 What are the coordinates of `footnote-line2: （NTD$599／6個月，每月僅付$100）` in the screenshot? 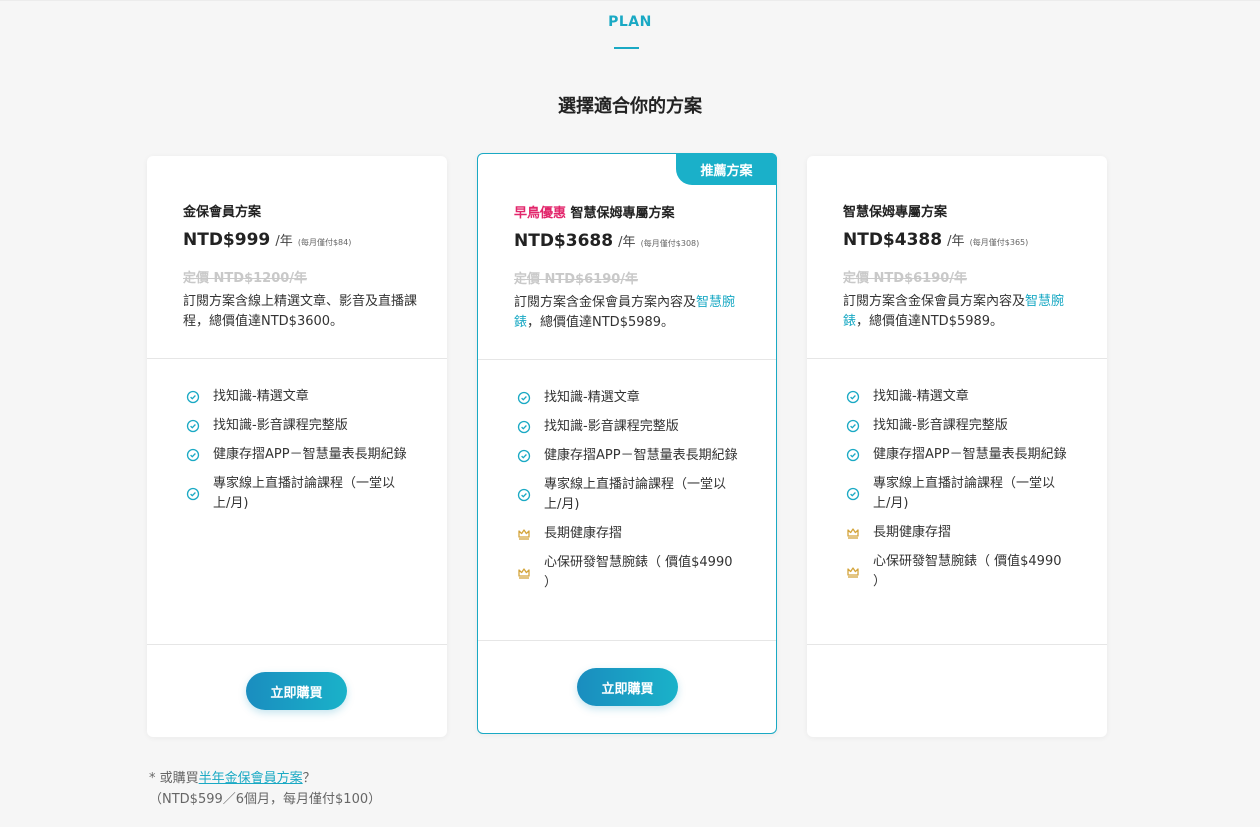 It's located at (265, 799).